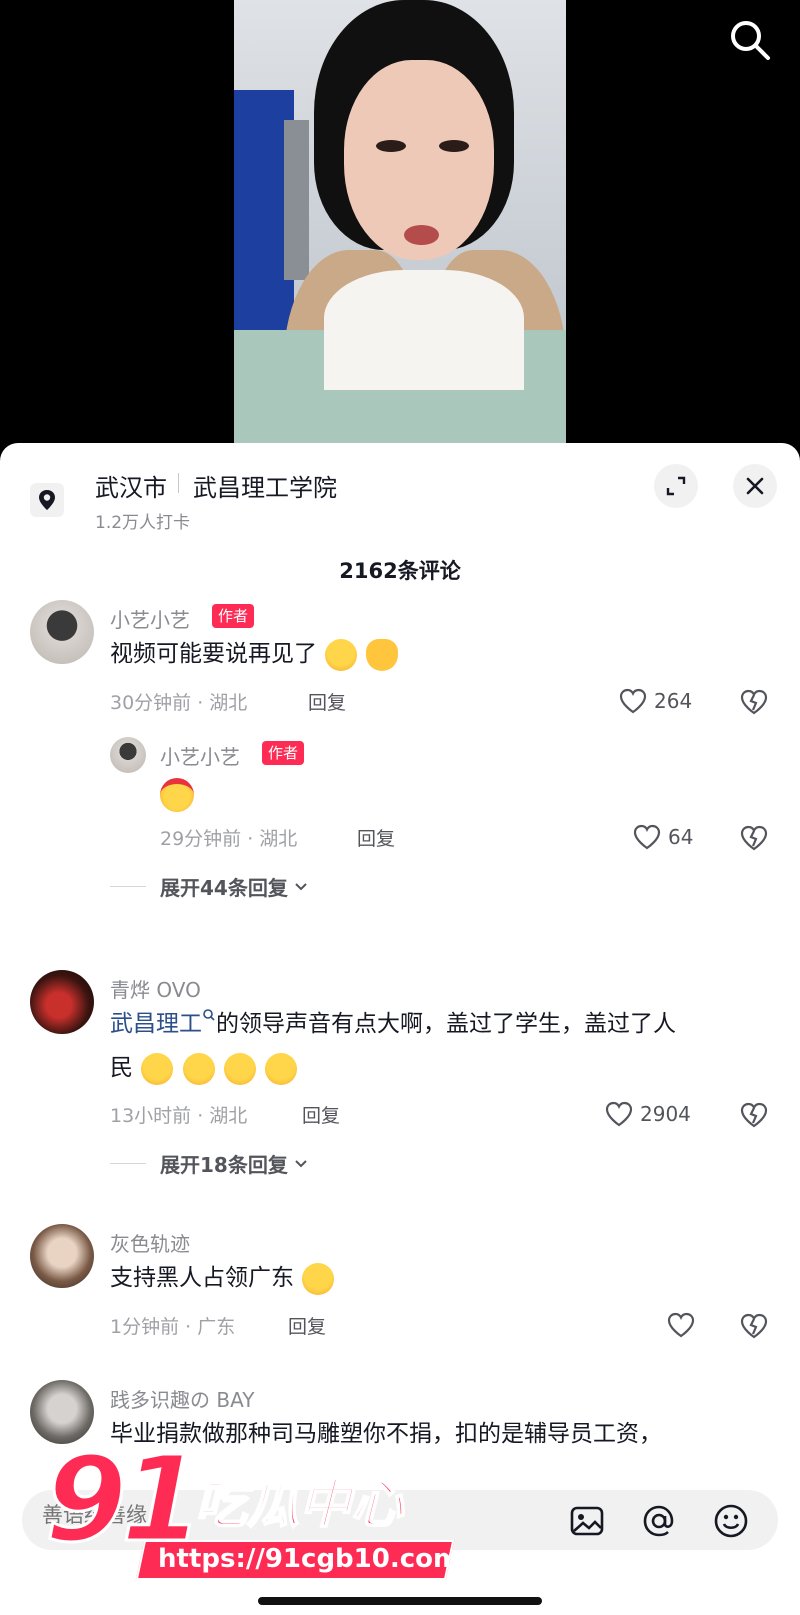 The height and width of the screenshot is (1615, 800). What do you see at coordinates (179, 703) in the screenshot?
I see `comment-meta: 30分钟前 · 湖北` at bounding box center [179, 703].